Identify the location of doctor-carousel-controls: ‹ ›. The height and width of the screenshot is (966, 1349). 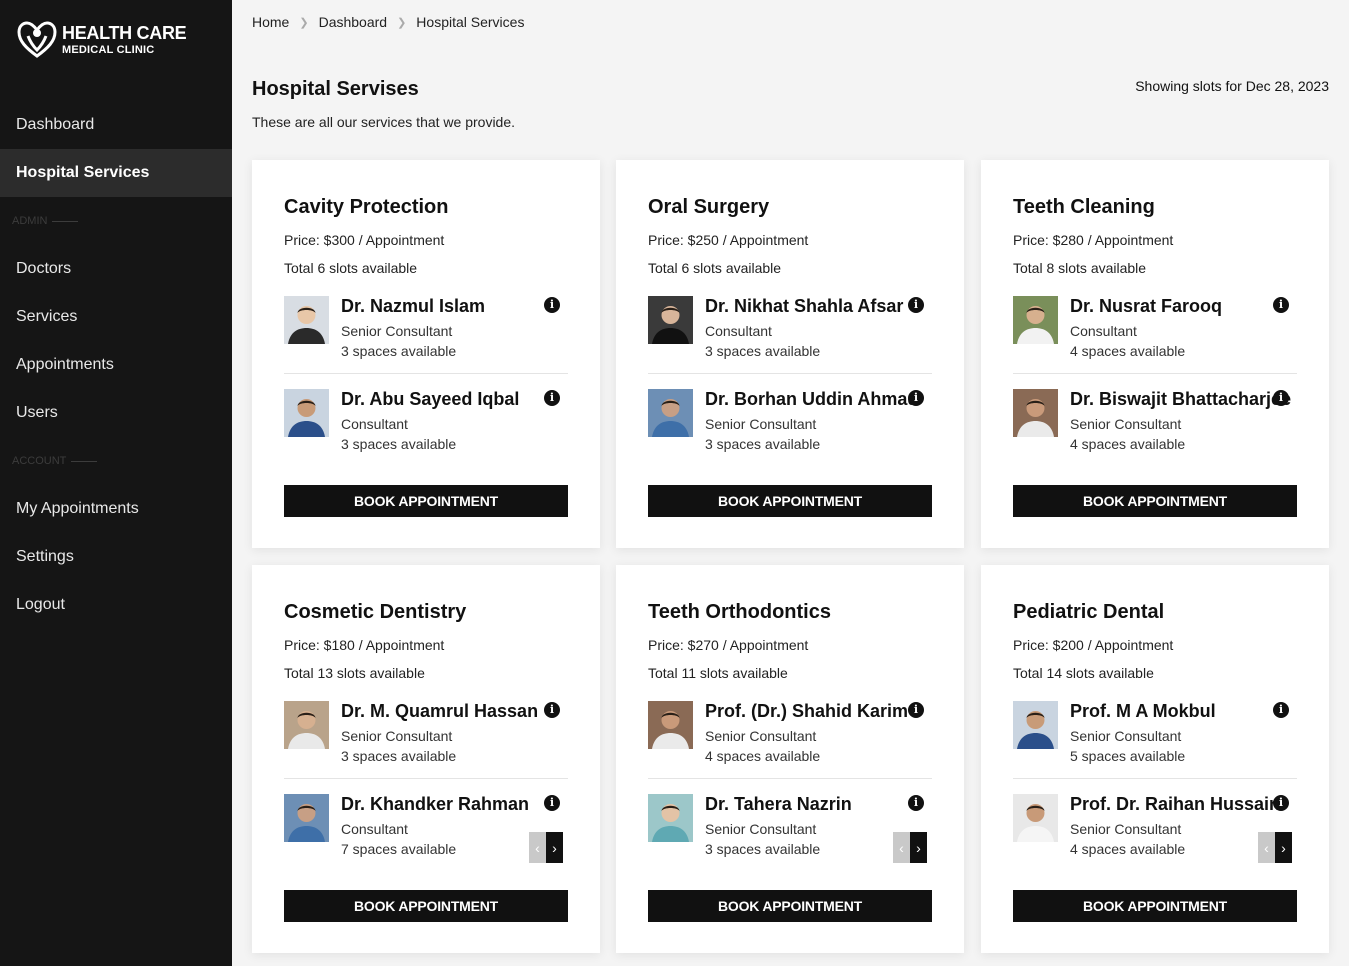
(1275, 847).